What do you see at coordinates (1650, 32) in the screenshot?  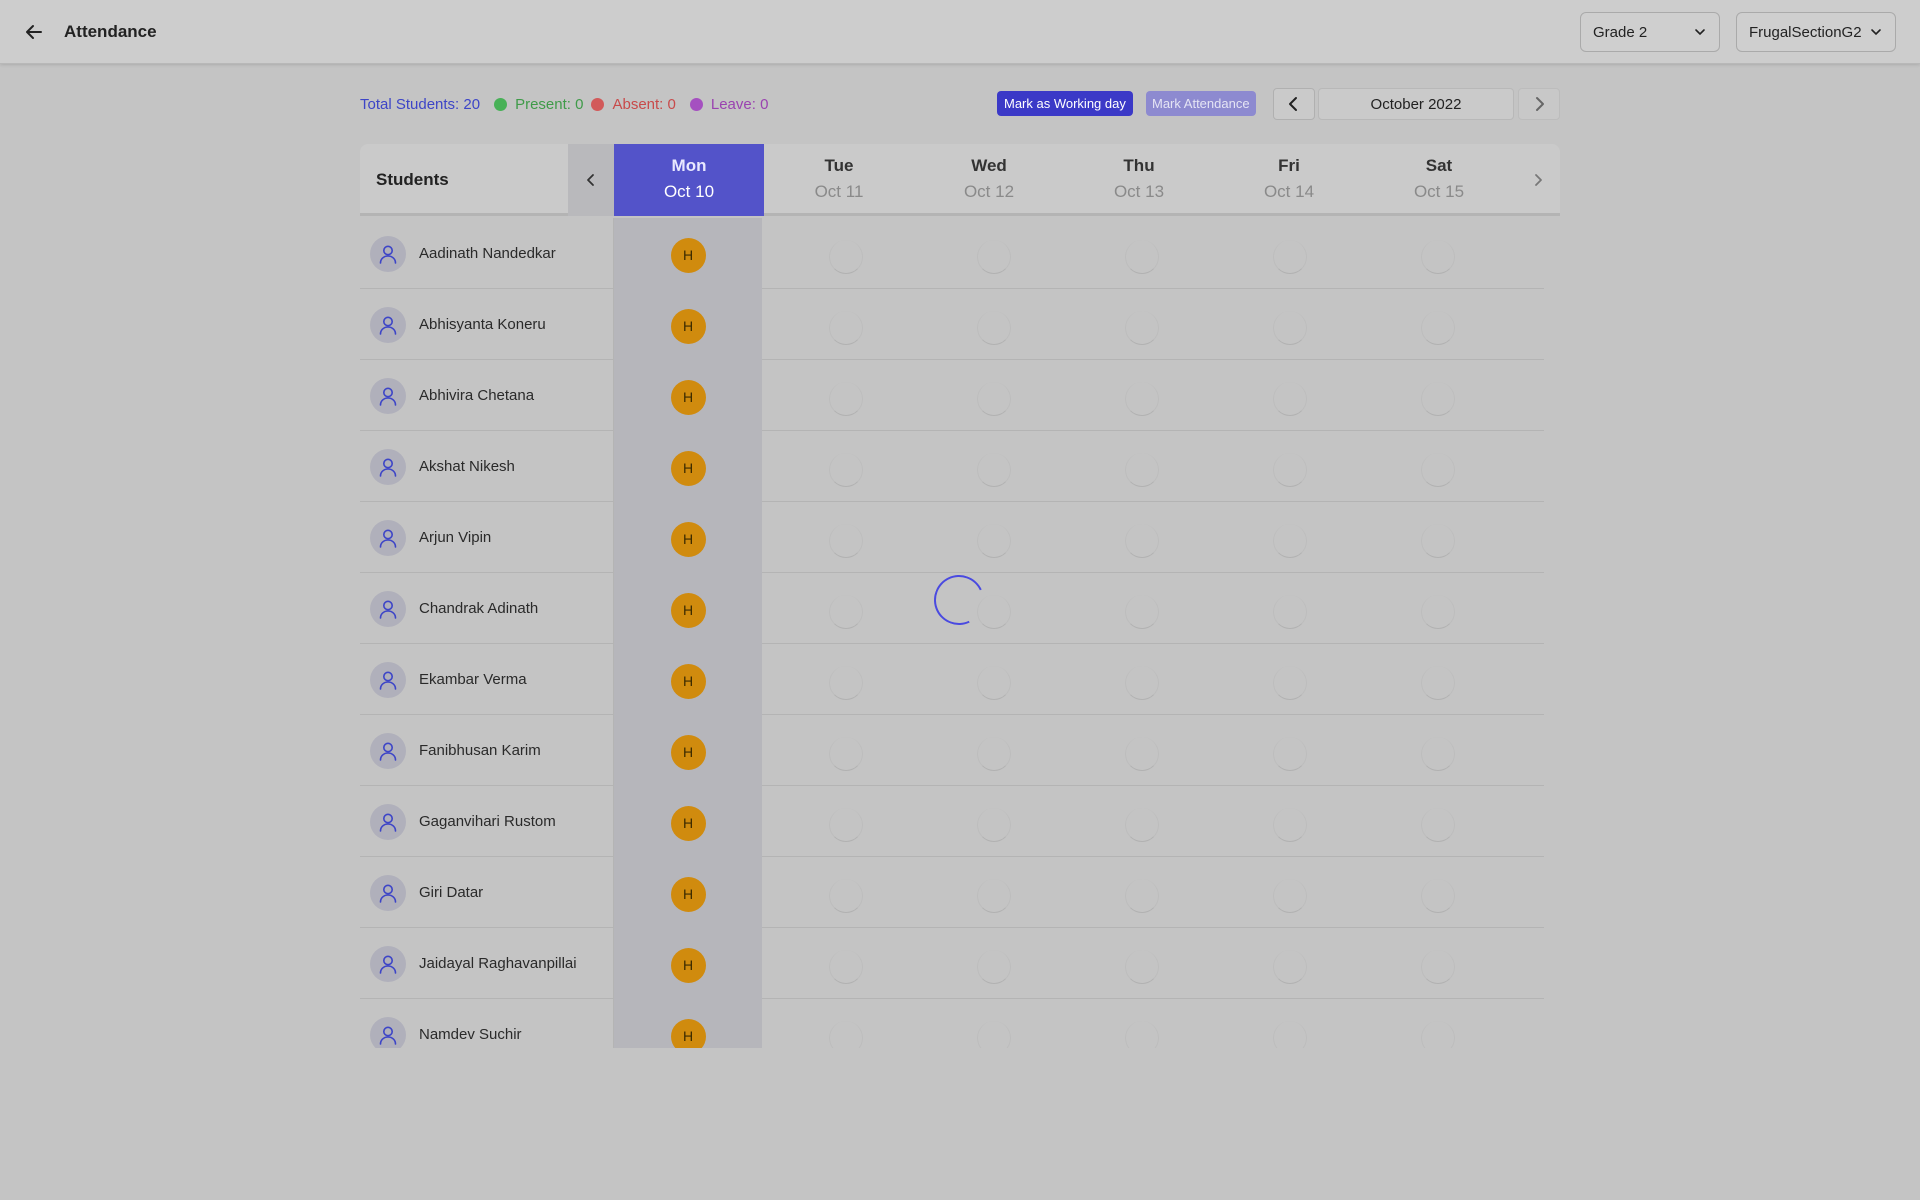 I see `grade-select: Grade 2` at bounding box center [1650, 32].